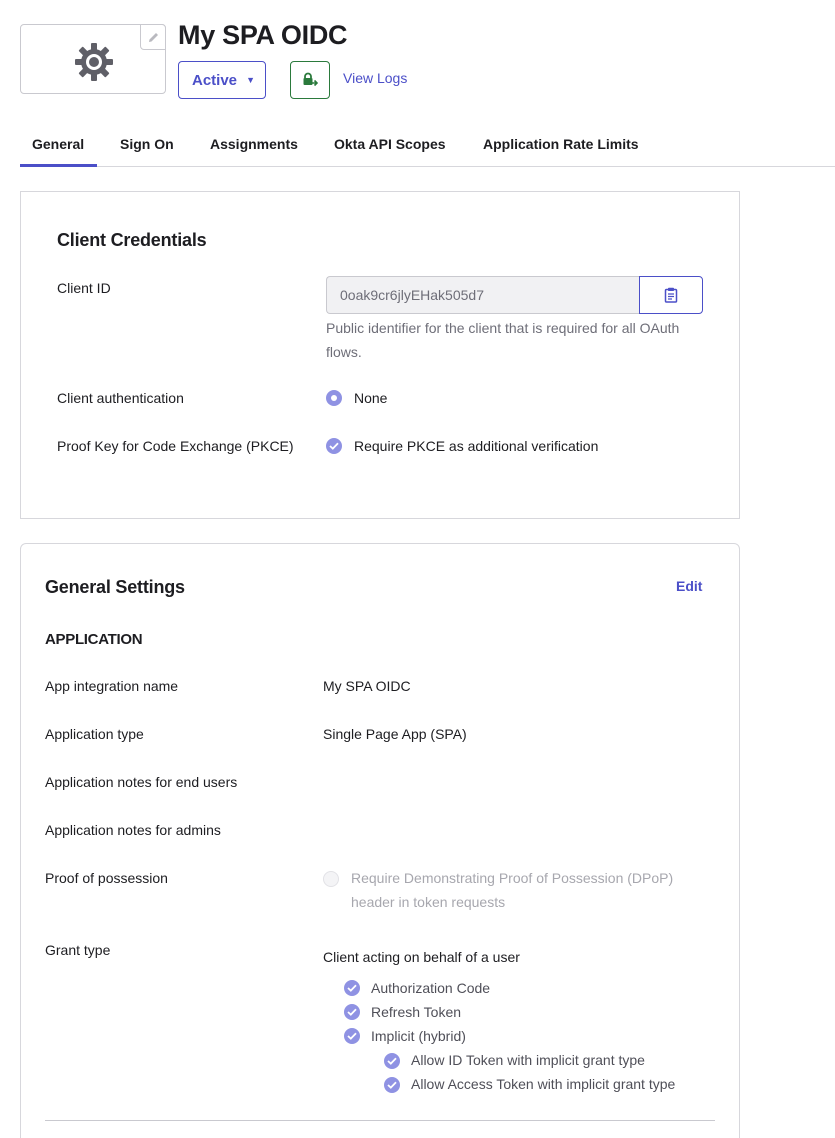 This screenshot has height=1138, width=835. I want to click on client-auth-none-label: None, so click(371, 398).